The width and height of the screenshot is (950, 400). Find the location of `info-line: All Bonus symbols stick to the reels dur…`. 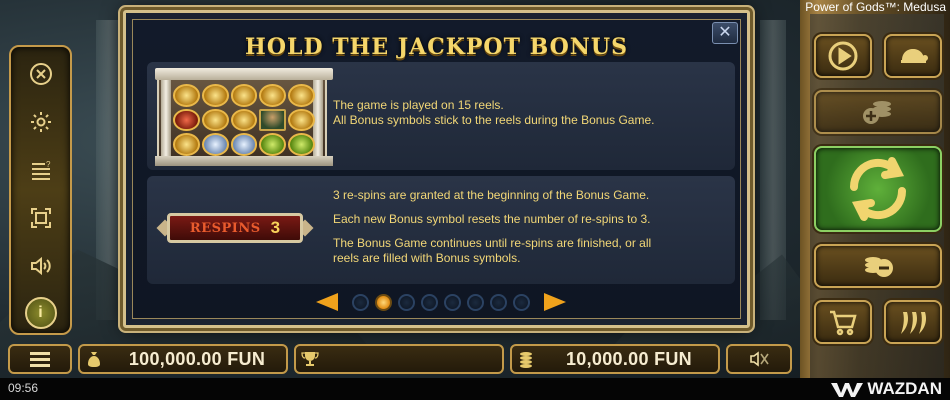

info-line: All Bonus symbols stick to the reels dur… is located at coordinates (494, 120).